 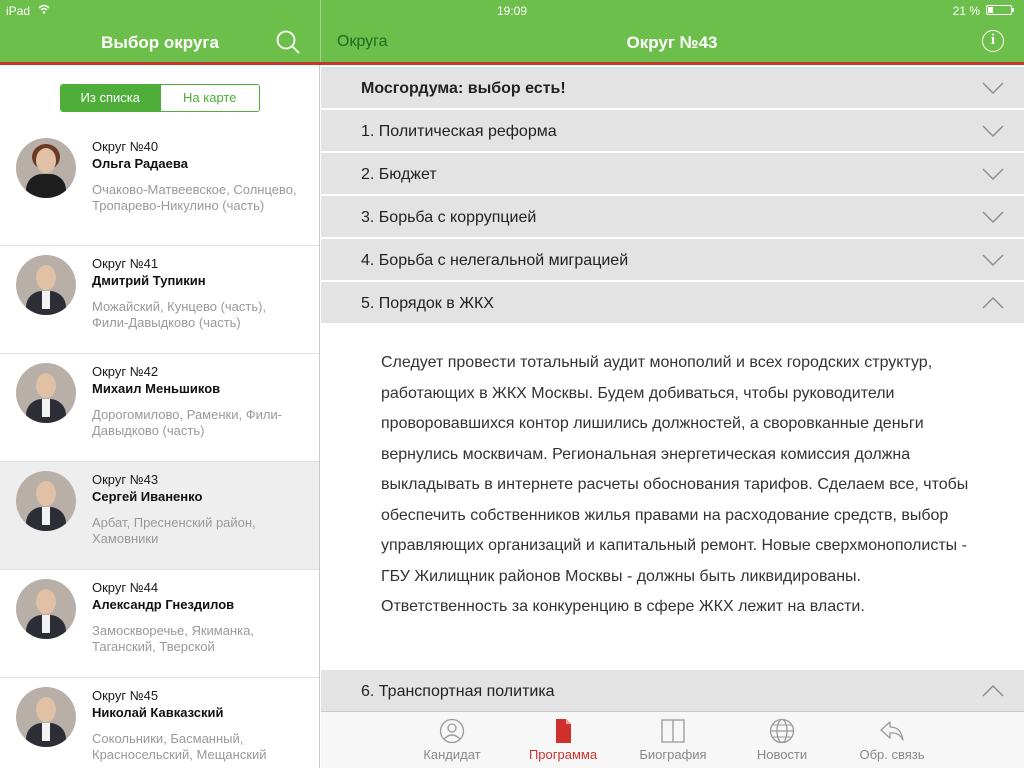 I want to click on person-icon, so click(x=452, y=731).